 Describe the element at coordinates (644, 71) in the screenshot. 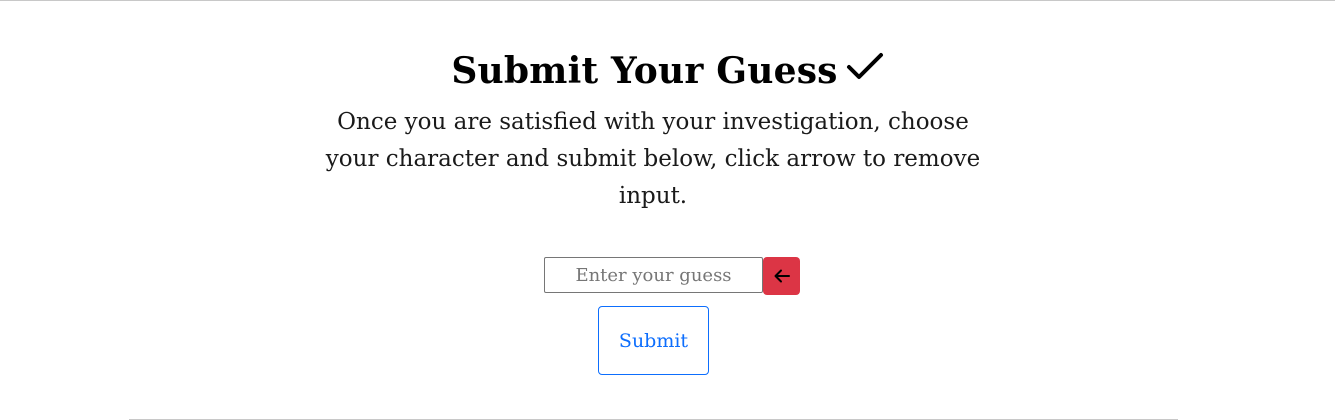

I see `section-title-text: Submit Your Guess` at that location.